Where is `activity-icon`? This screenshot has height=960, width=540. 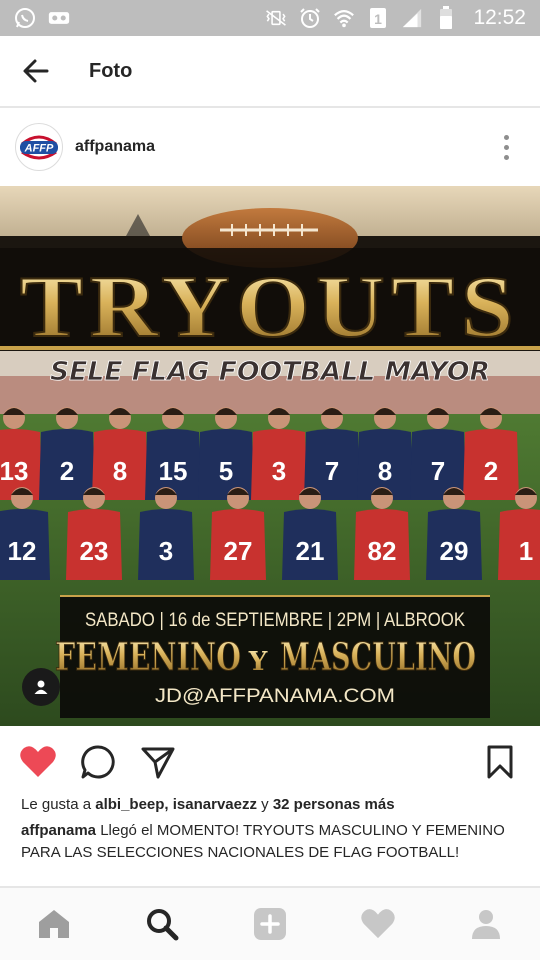 activity-icon is located at coordinates (378, 924).